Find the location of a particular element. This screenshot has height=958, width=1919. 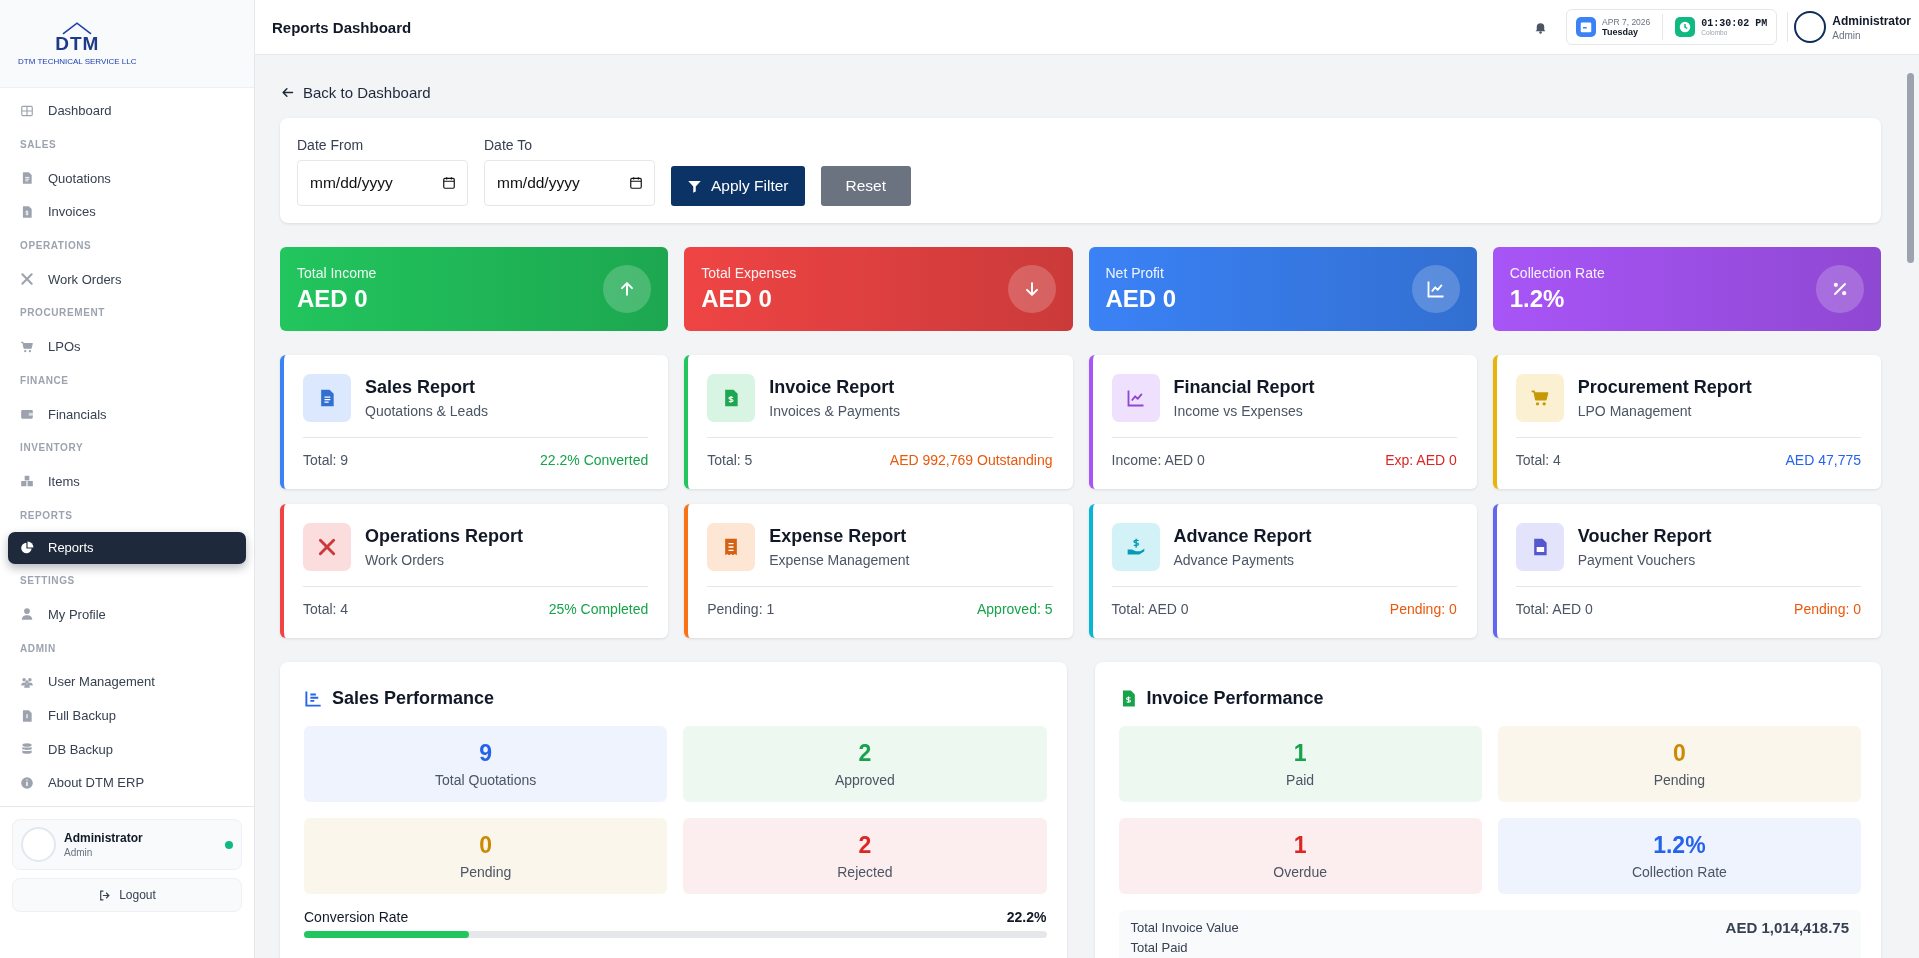

nav-section-label: SALES is located at coordinates (38, 145).